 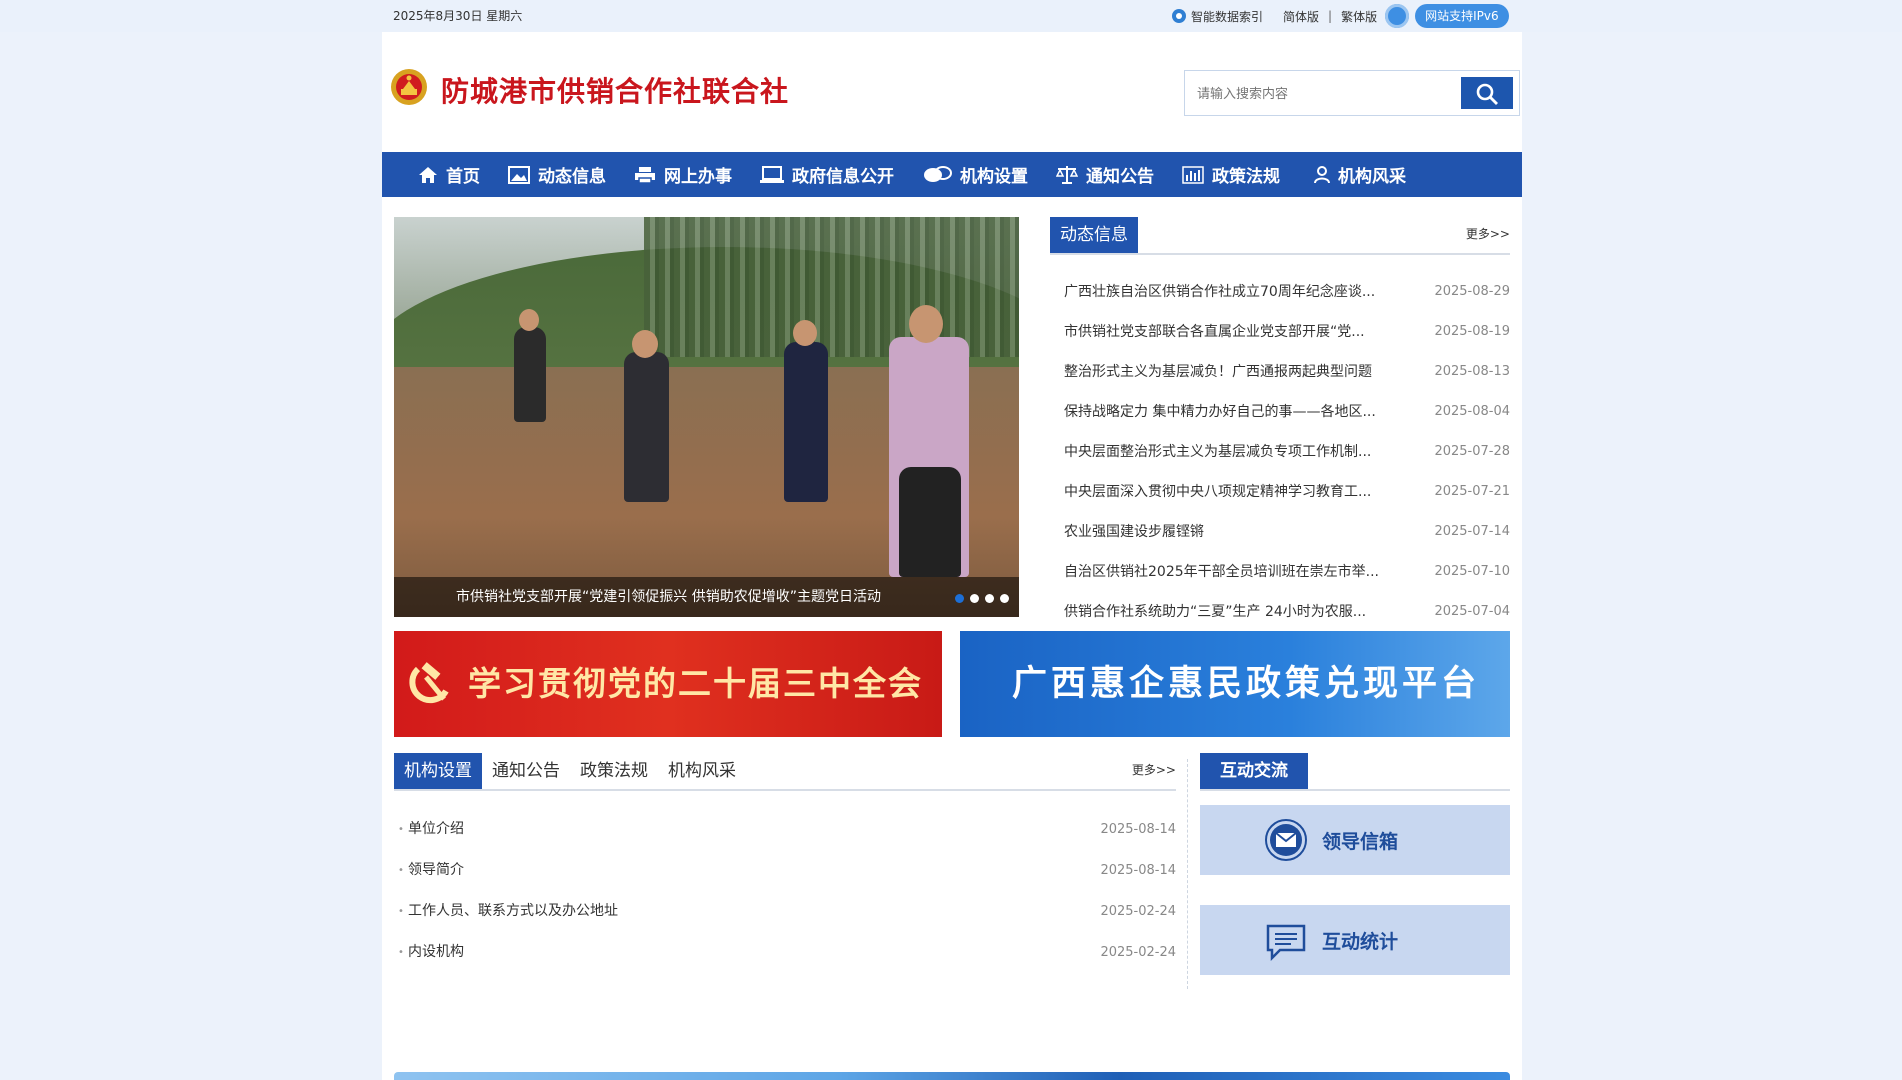 I want to click on nav-notice: 通知公告, so click(x=1105, y=174).